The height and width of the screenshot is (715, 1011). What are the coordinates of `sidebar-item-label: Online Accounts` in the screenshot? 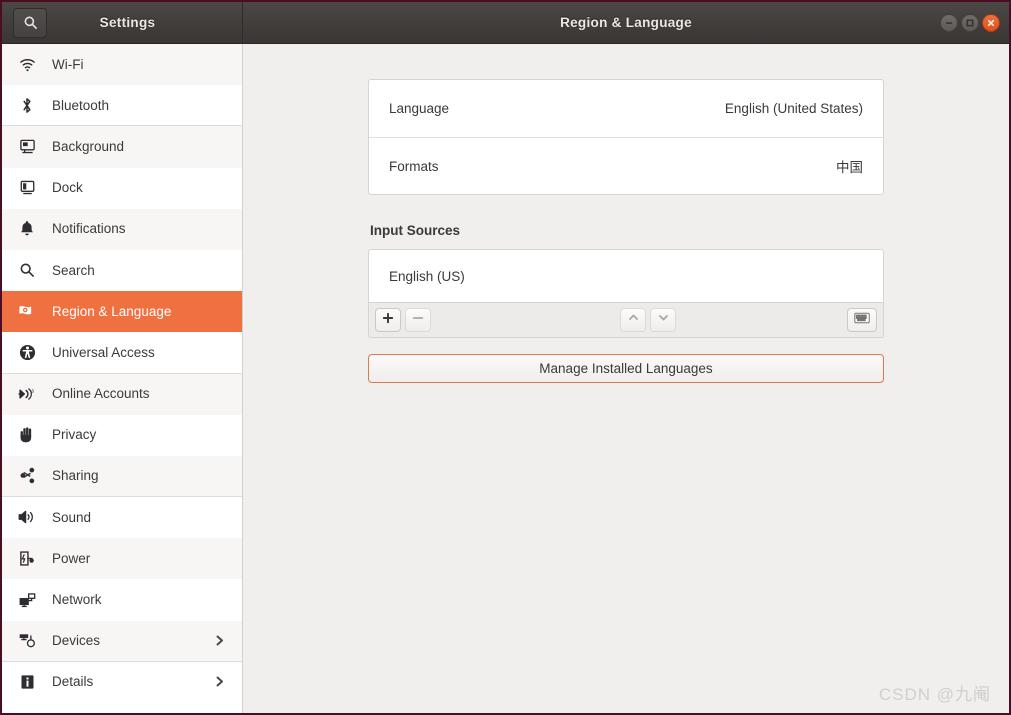 It's located at (101, 394).